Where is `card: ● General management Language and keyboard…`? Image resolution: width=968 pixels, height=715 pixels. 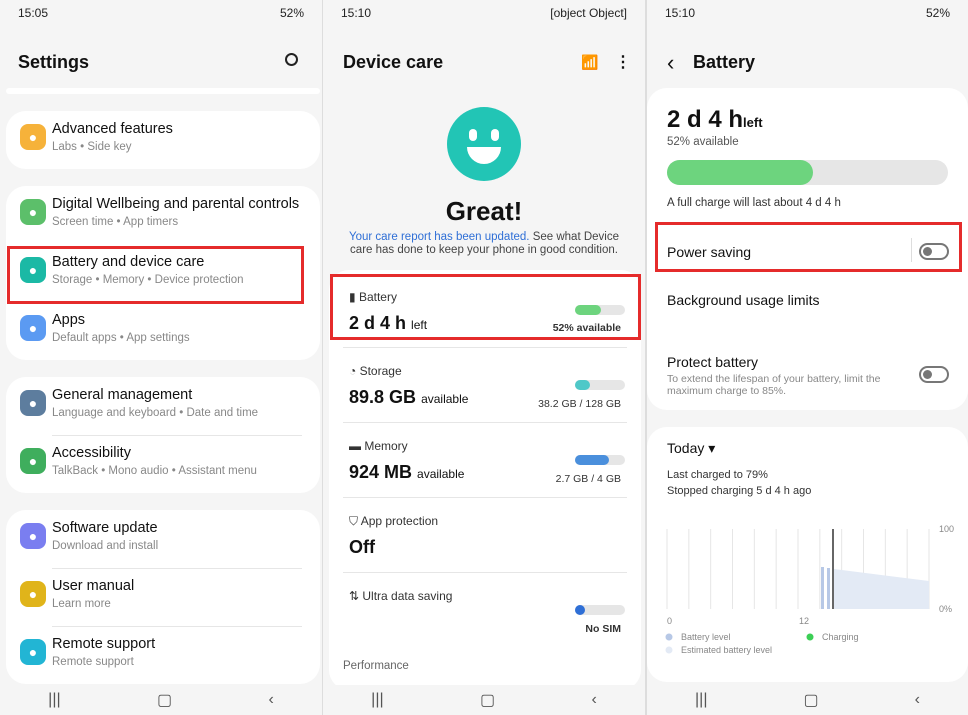
card: ● General management Language and keyboard… is located at coordinates (163, 435).